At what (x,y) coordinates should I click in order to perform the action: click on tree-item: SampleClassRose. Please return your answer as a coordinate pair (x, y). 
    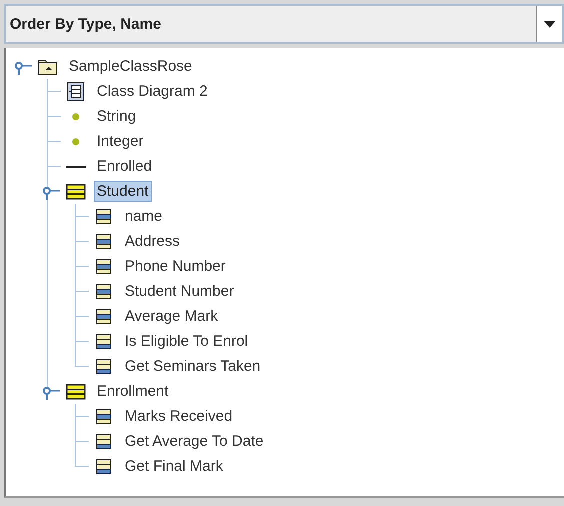
    Looking at the image, I should click on (131, 66).